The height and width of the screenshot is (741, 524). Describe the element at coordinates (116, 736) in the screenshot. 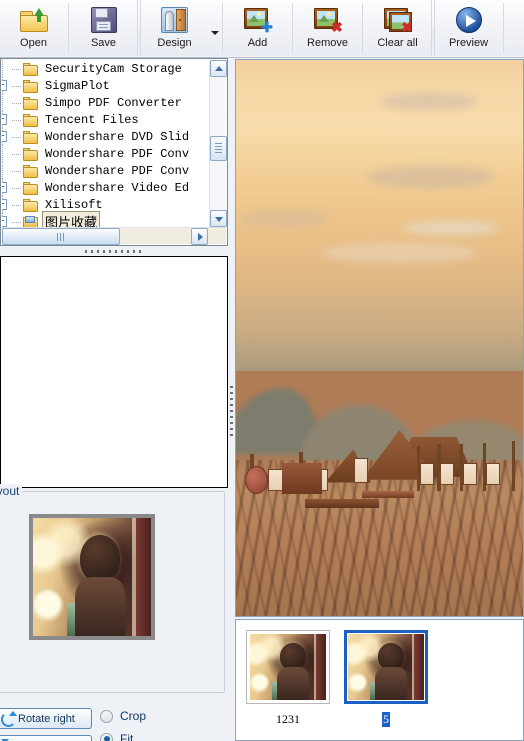

I see `radio-fit: Fit` at that location.